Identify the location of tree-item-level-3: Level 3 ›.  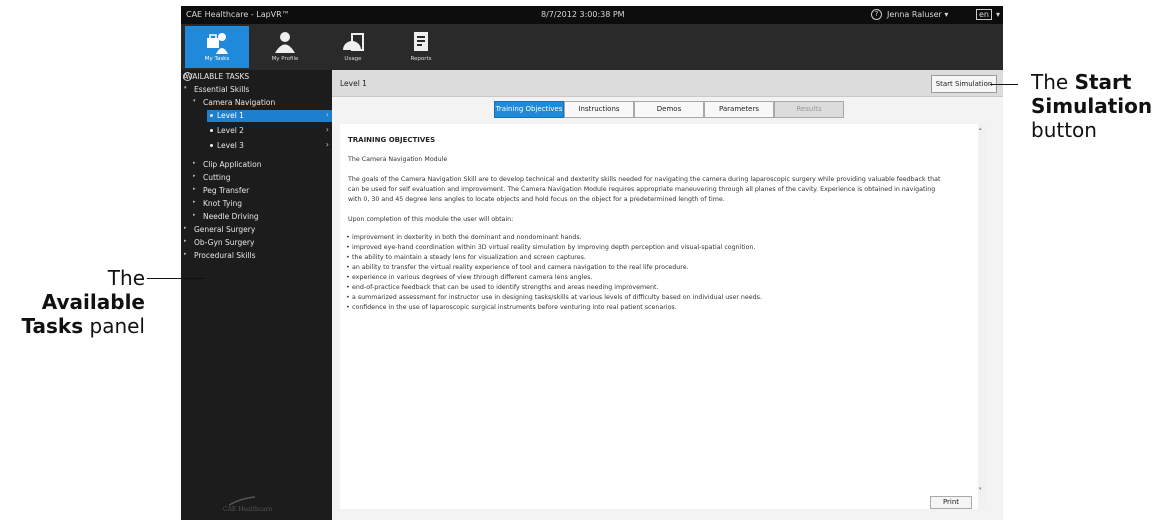
(256, 146).